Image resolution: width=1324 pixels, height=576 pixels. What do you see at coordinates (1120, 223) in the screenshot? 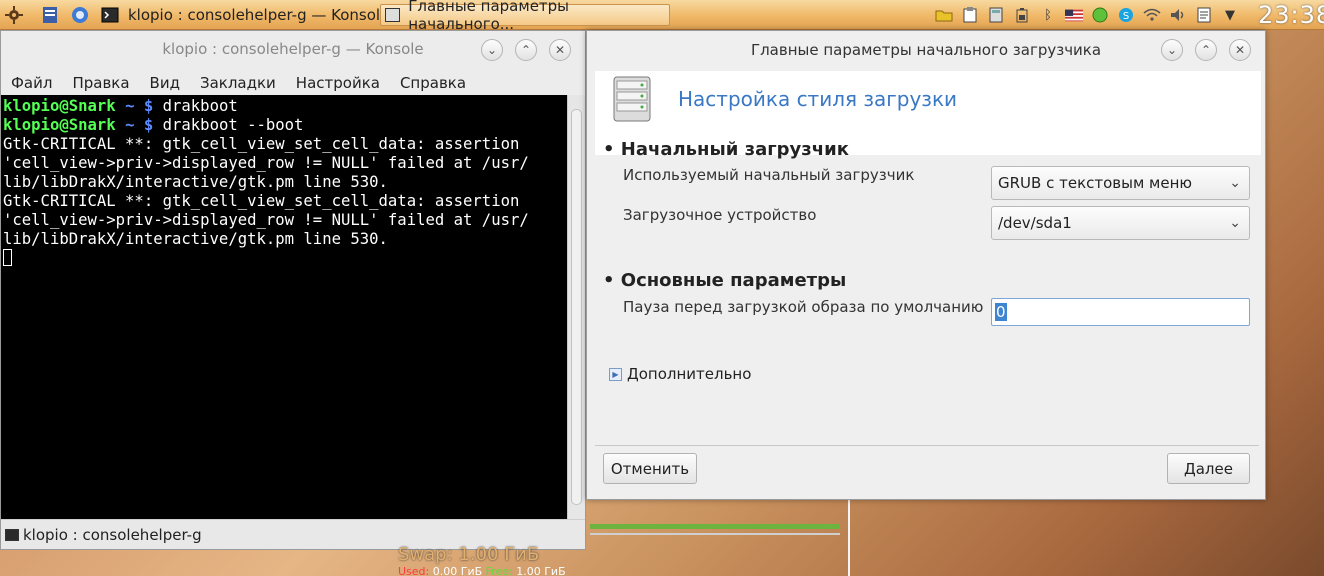
I see `boot-device-select: /dev/sda1 ⌄` at bounding box center [1120, 223].